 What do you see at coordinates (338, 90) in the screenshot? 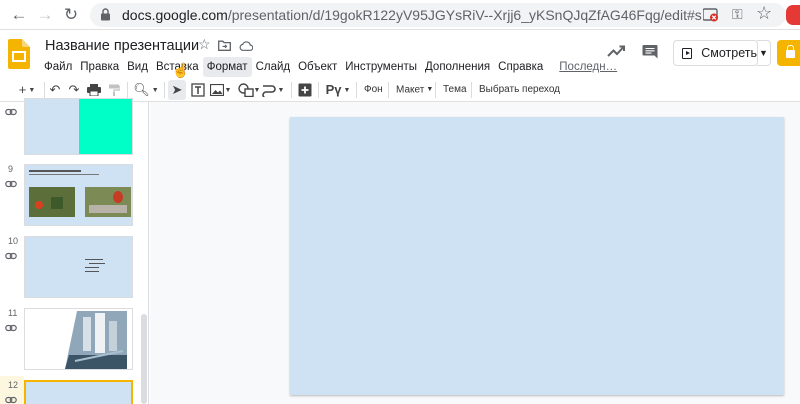
I see `input-tools-button: Рү ▼` at bounding box center [338, 90].